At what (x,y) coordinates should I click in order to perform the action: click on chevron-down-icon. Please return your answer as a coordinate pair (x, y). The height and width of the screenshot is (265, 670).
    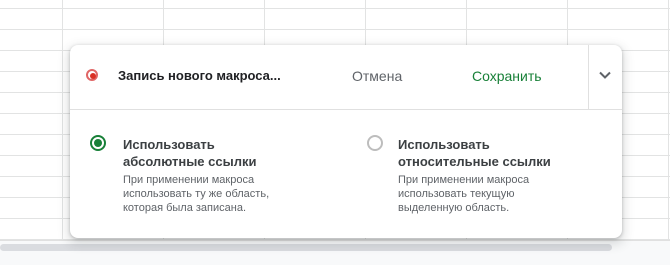
    Looking at the image, I should click on (605, 75).